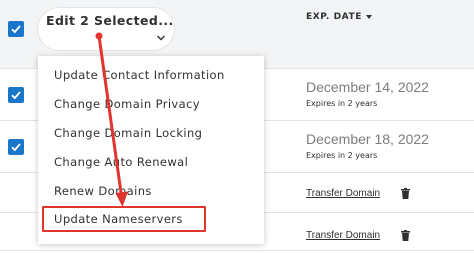 This screenshot has width=474, height=253. I want to click on annotation-highlight-box, so click(124, 219).